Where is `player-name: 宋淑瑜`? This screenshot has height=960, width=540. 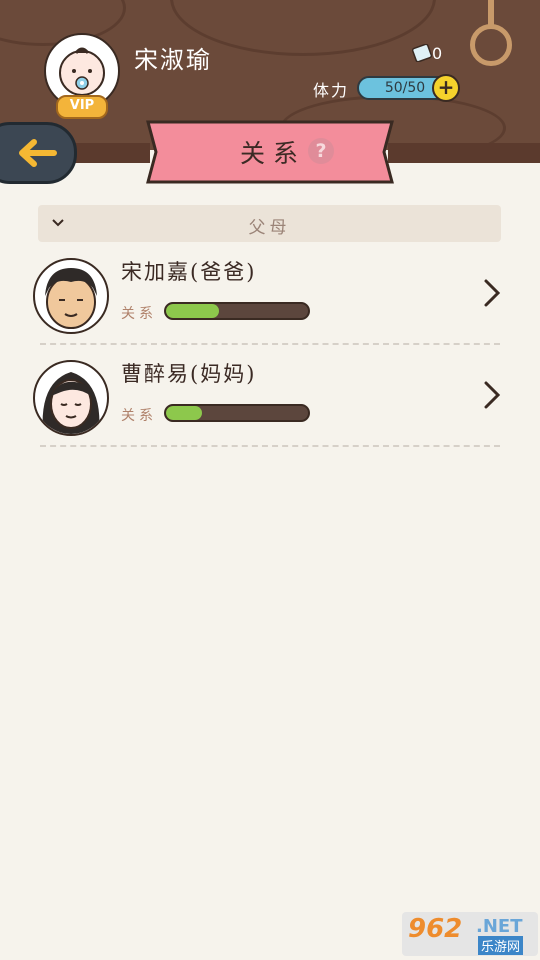
player-name: 宋淑瑜 is located at coordinates (173, 60).